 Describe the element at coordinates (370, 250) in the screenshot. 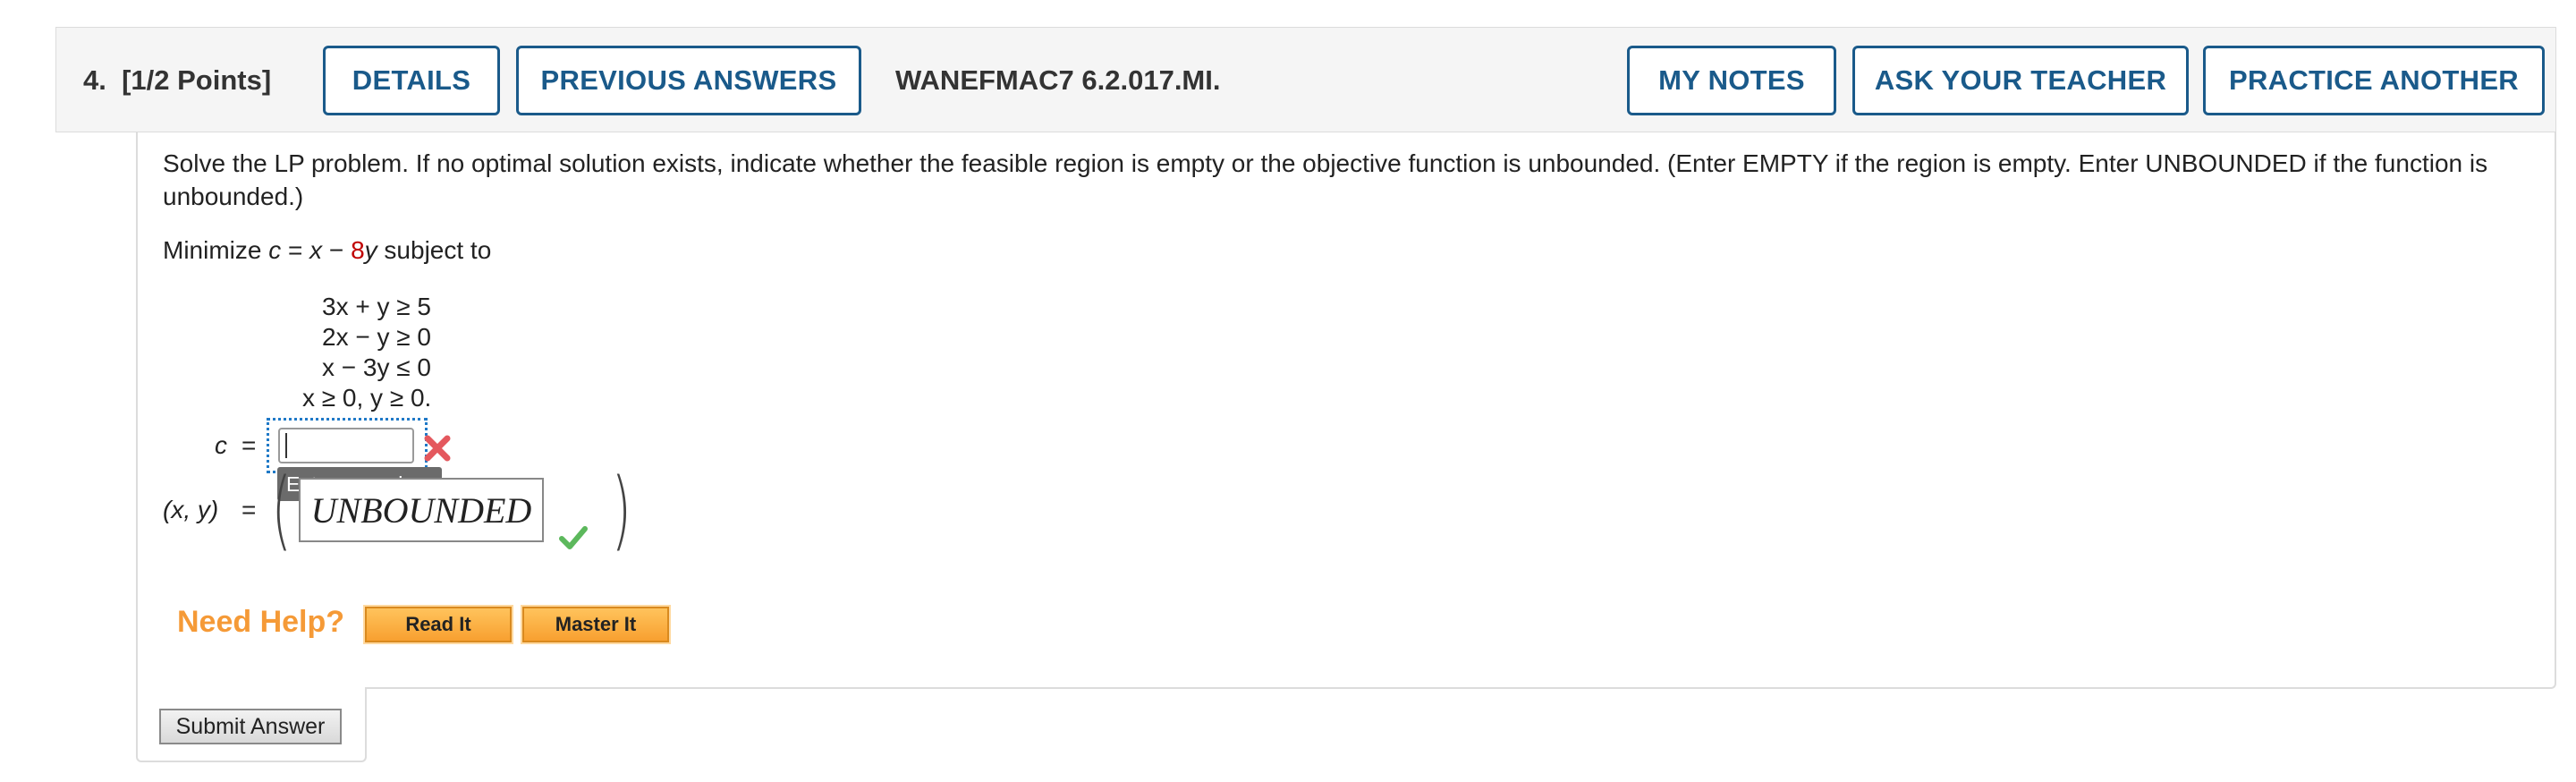

I see `objective-var-y: y` at that location.